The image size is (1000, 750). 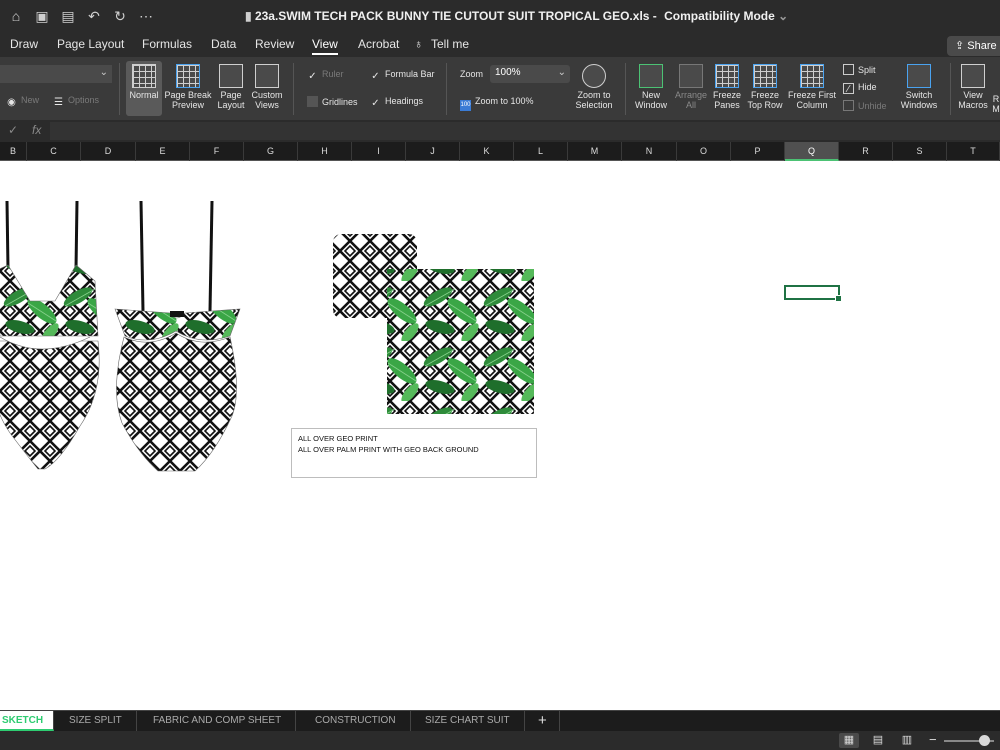 I want to click on switch-windows-button: Switch Windows, so click(x=919, y=87).